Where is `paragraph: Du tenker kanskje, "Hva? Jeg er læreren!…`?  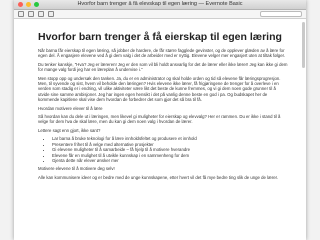
paragraph: Du tenker kanskje, "Hva? Jeg er læreren!… is located at coordinates (163, 67).